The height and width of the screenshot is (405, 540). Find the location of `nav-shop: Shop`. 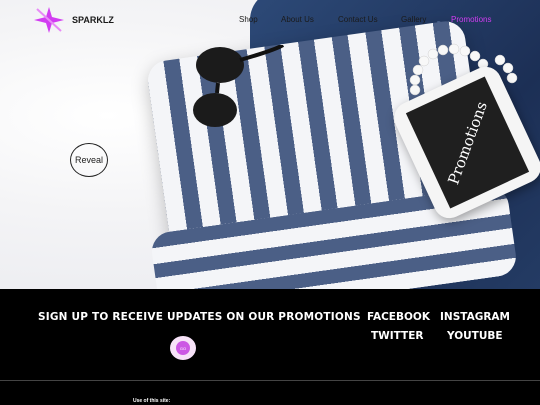

nav-shop: Shop is located at coordinates (248, 19).